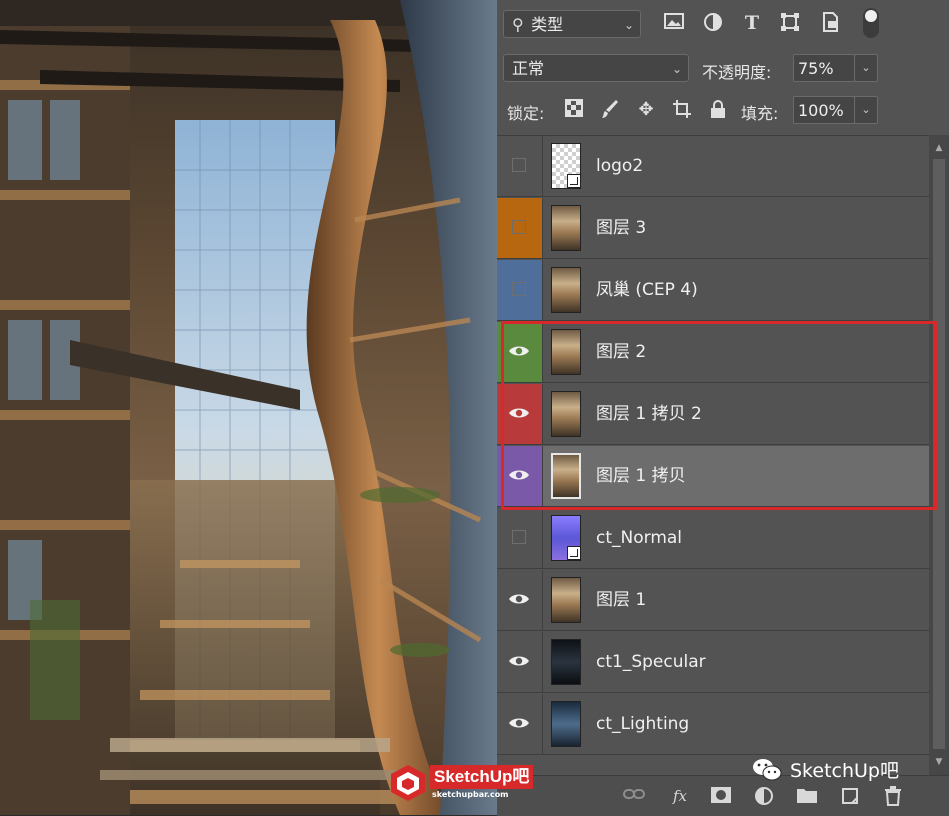 The width and height of the screenshot is (949, 816). Describe the element at coordinates (824, 68) in the screenshot. I see `opacity-input: 75%` at that location.